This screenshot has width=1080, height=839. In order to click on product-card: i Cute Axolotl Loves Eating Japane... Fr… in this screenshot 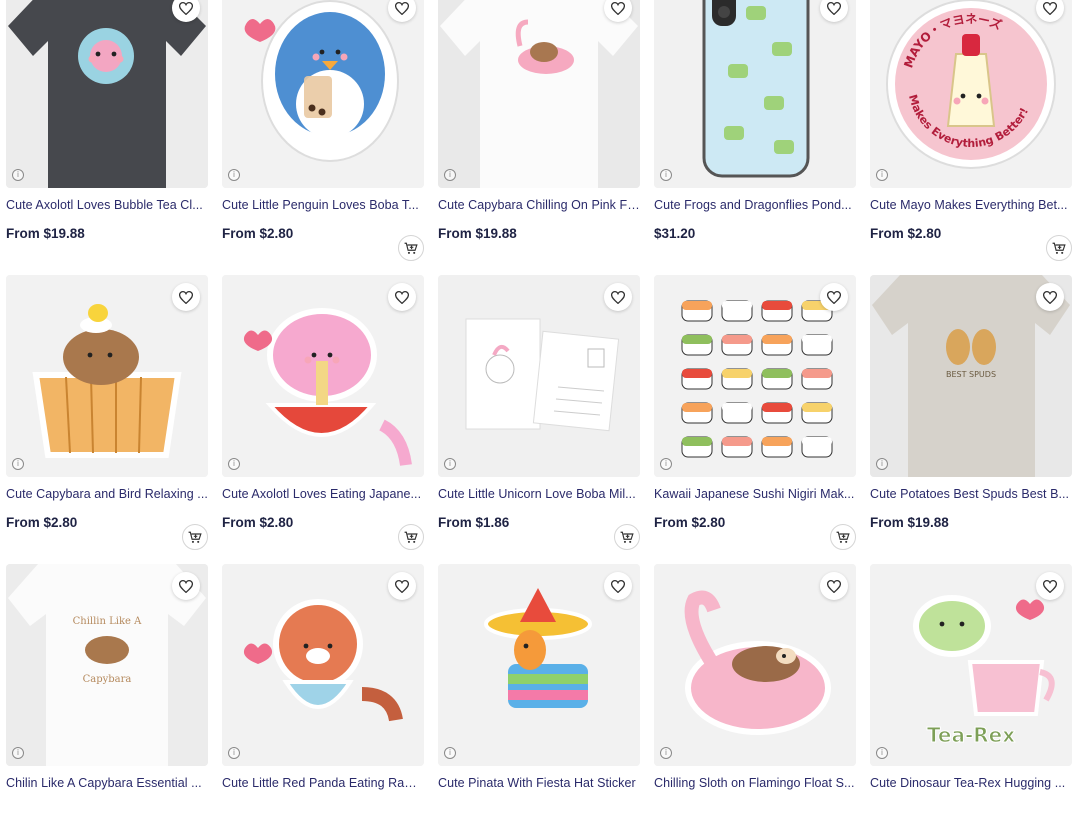, I will do `click(323, 412)`.